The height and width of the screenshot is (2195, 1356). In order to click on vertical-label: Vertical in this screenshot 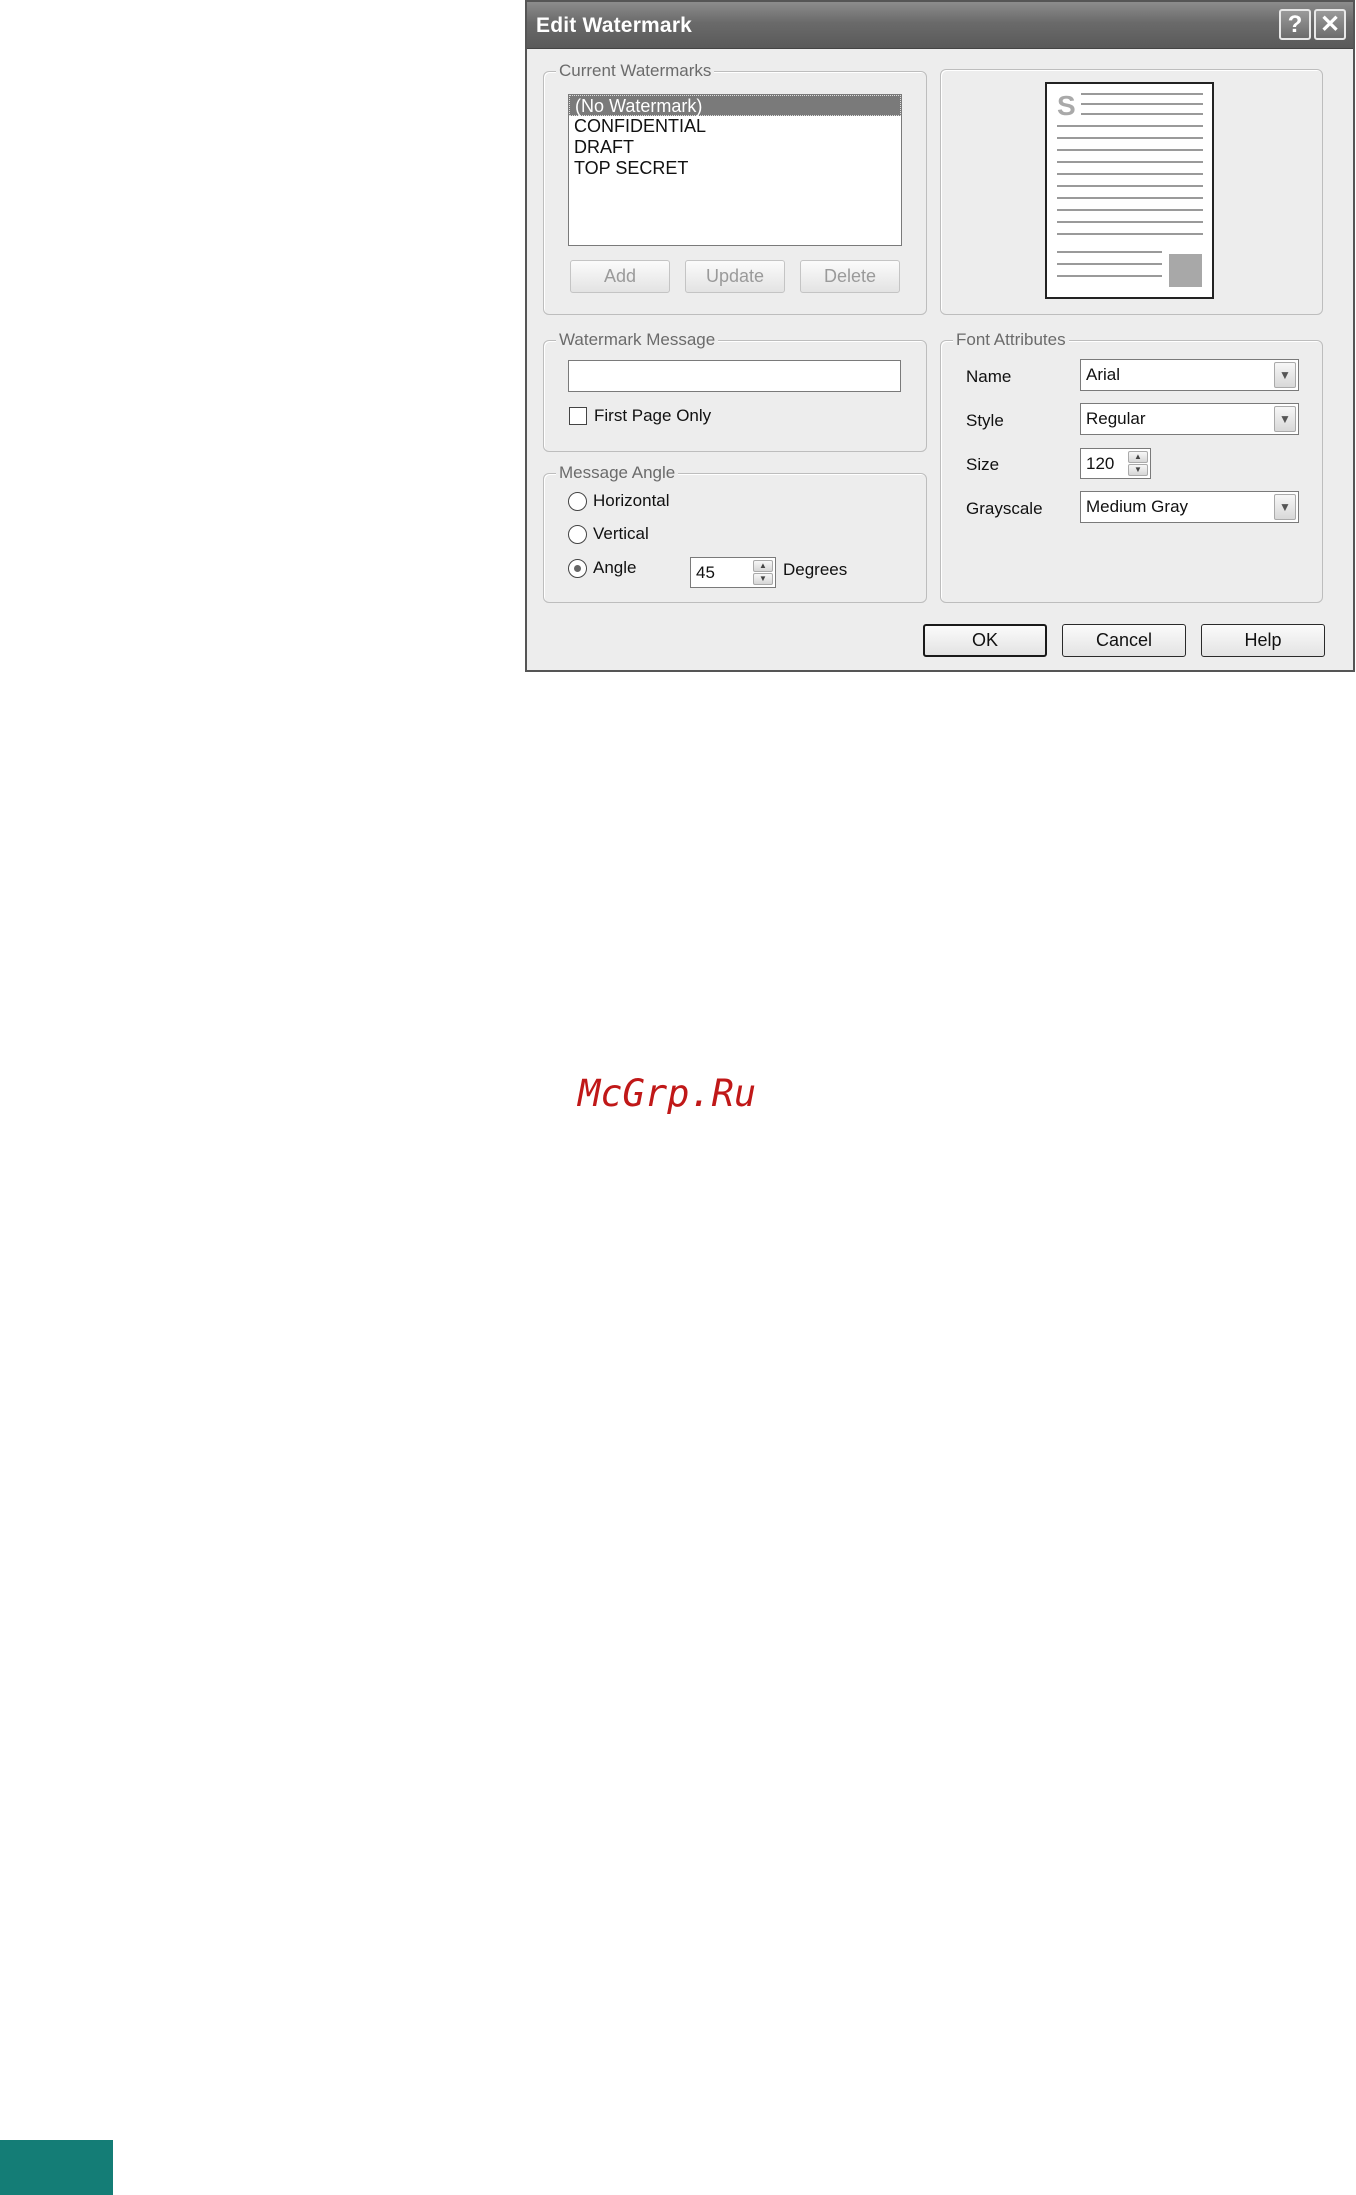, I will do `click(621, 534)`.